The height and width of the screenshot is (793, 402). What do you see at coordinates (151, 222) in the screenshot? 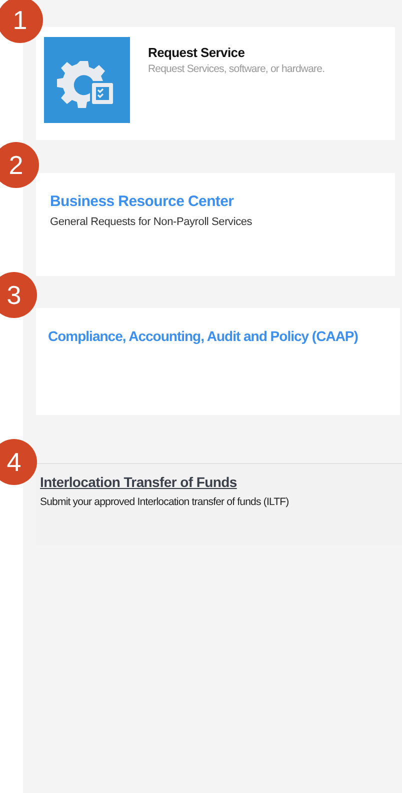
I see `card-description: General Requests for Non-Payroll Services` at bounding box center [151, 222].